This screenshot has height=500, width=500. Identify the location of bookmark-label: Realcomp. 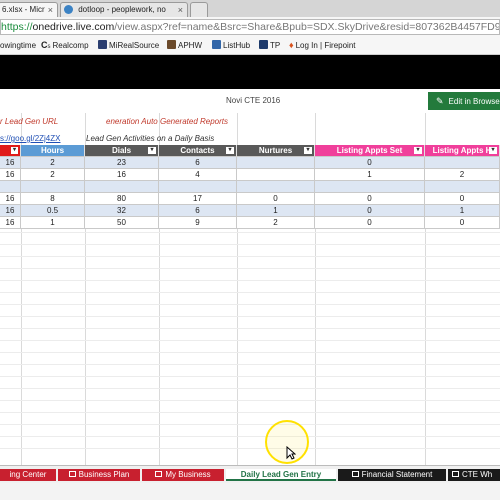
(70, 45).